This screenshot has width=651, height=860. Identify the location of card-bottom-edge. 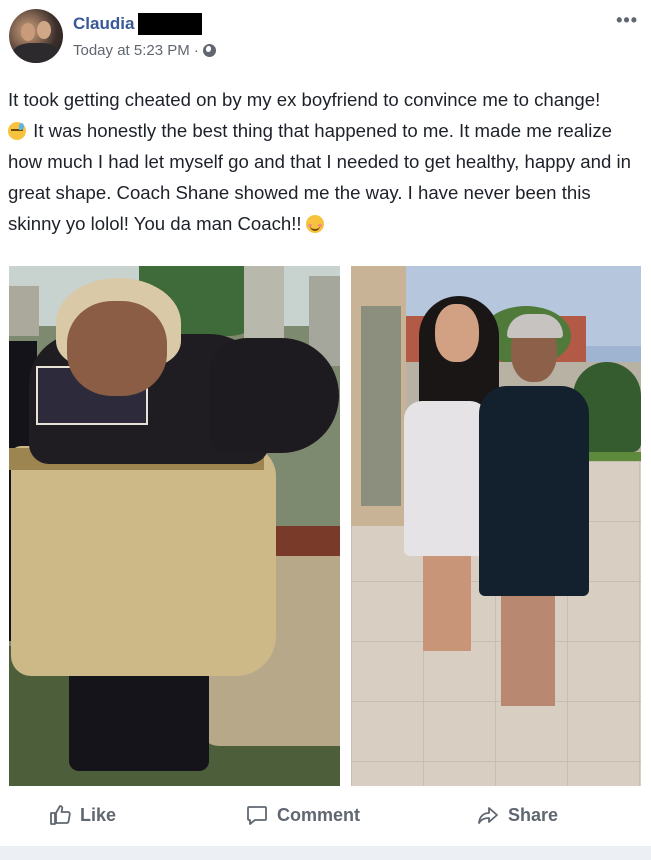
(325, 853).